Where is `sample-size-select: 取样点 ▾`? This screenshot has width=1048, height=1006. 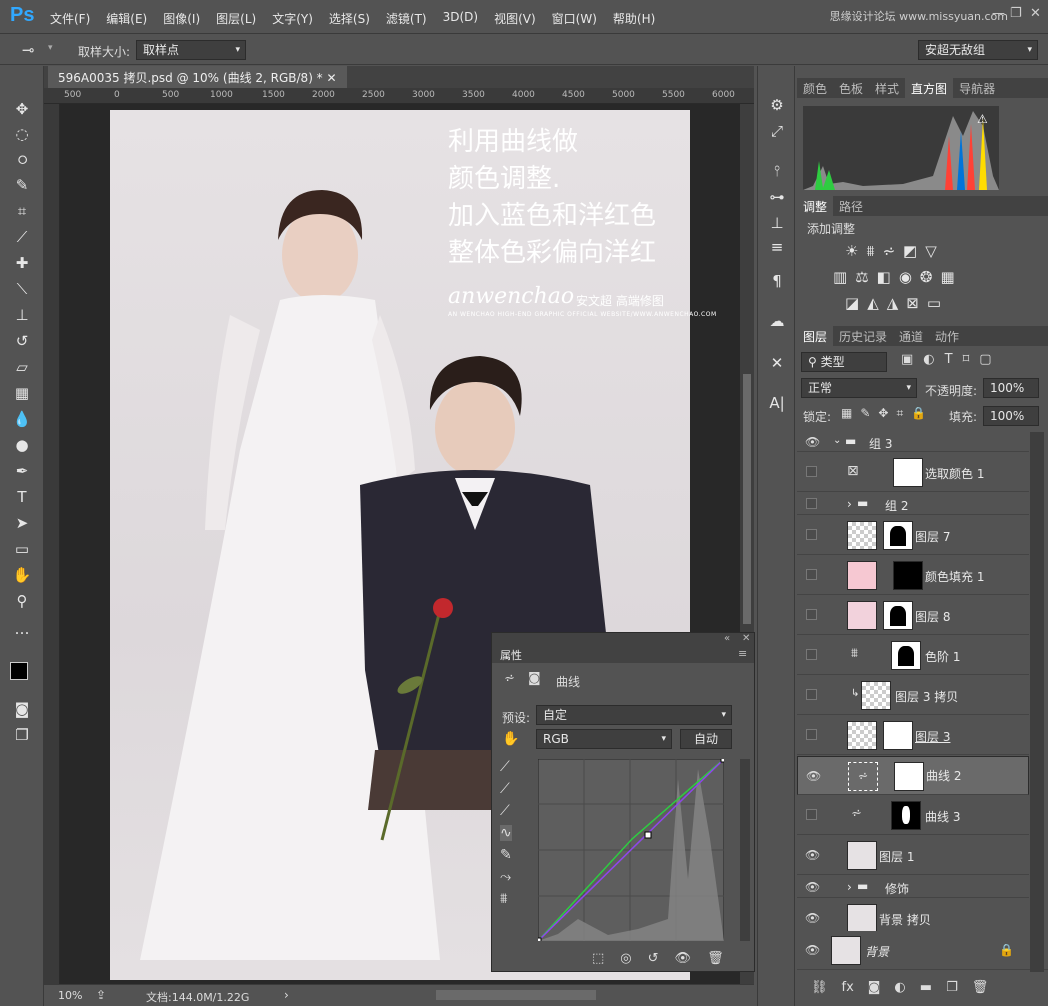
sample-size-select: 取样点 ▾ is located at coordinates (191, 50).